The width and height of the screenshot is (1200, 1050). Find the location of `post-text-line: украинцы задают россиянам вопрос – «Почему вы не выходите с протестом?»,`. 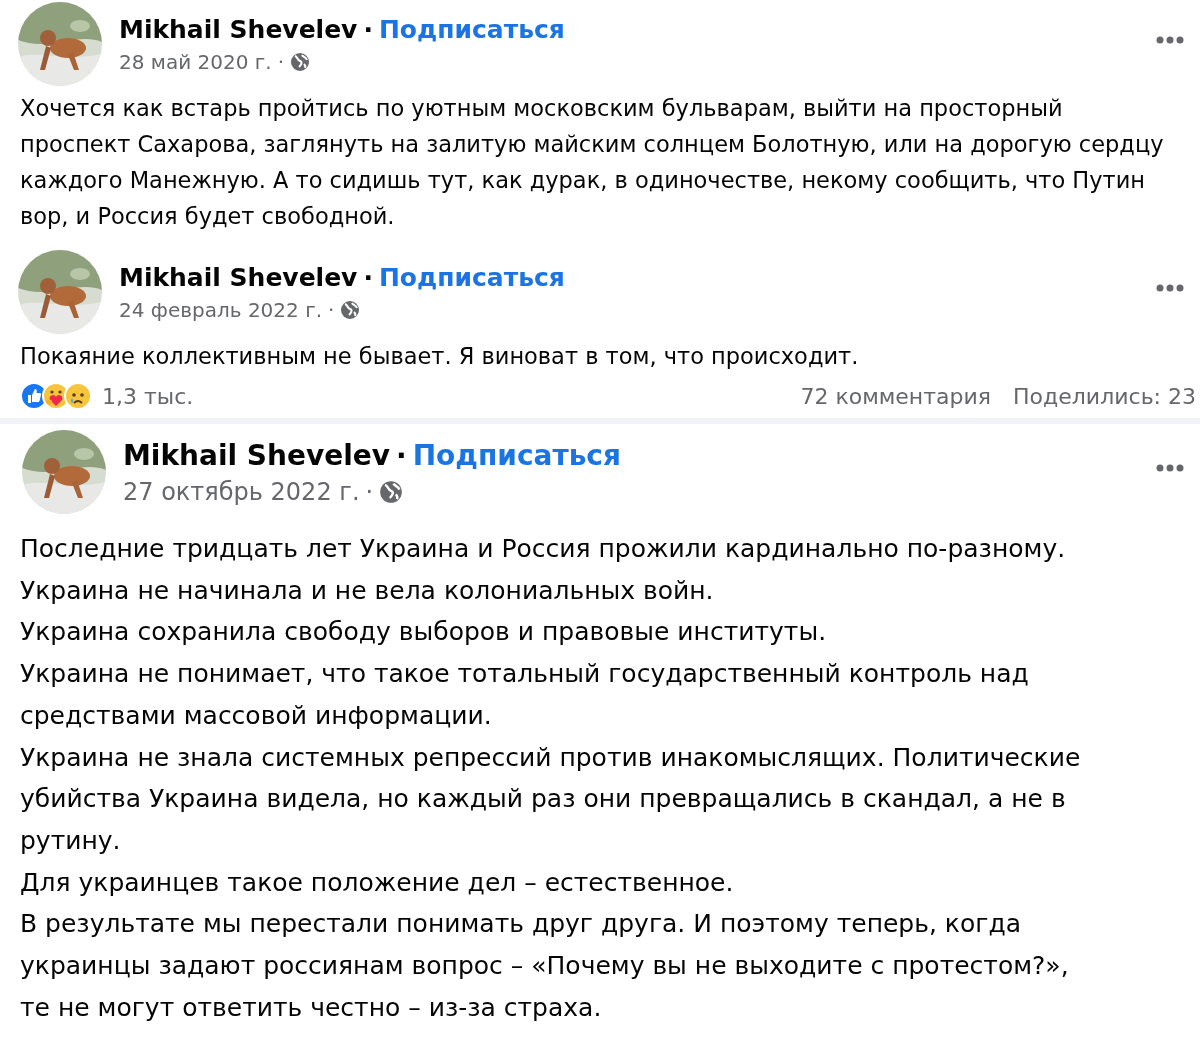

post-text-line: украинцы задают россиянам вопрос – «Почему вы не выходите с протестом?», is located at coordinates (544, 966).